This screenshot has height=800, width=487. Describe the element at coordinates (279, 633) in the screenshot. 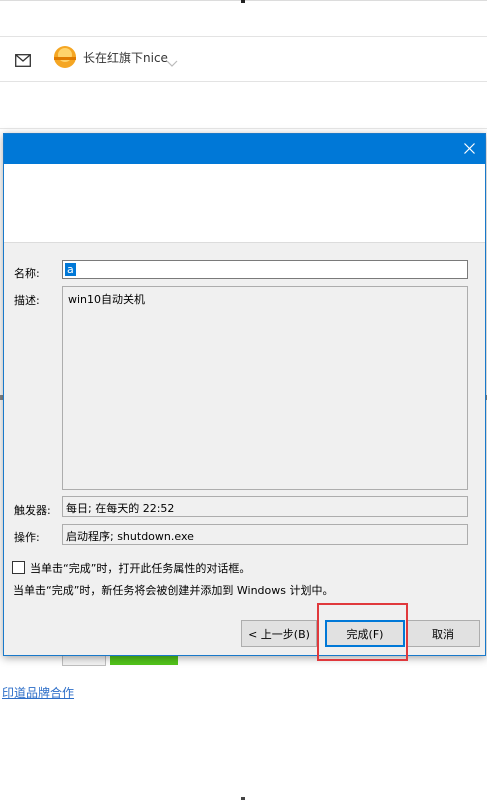

I see `back-button: < 上一步(B)` at that location.